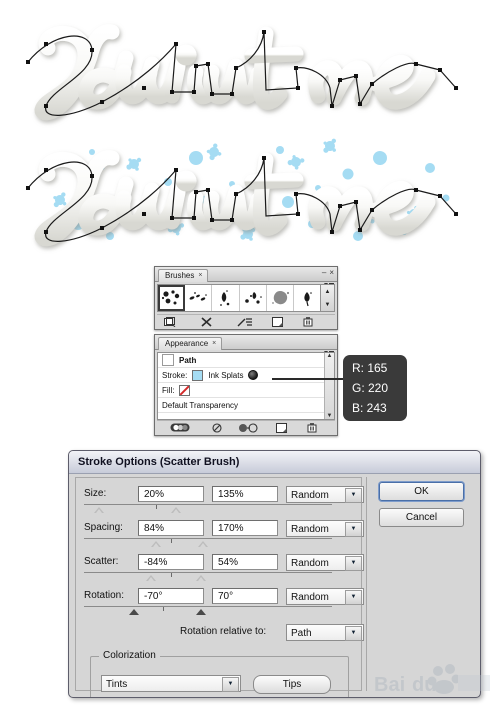 The width and height of the screenshot is (500, 717). Describe the element at coordinates (203, 544) in the screenshot. I see `spacing-slider-max-thumb` at that location.